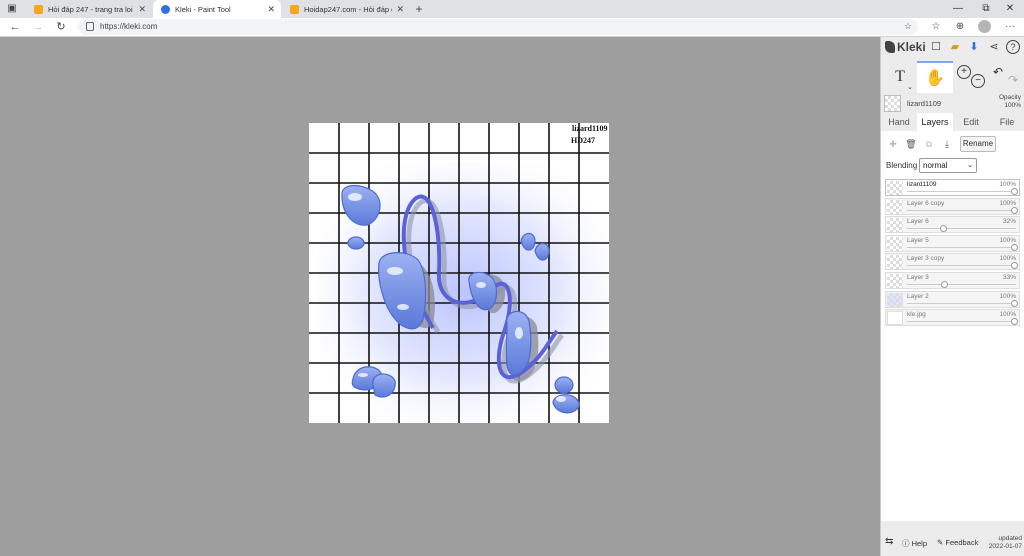 The height and width of the screenshot is (556, 1024). I want to click on close-window-button: ✕, so click(1010, 9).